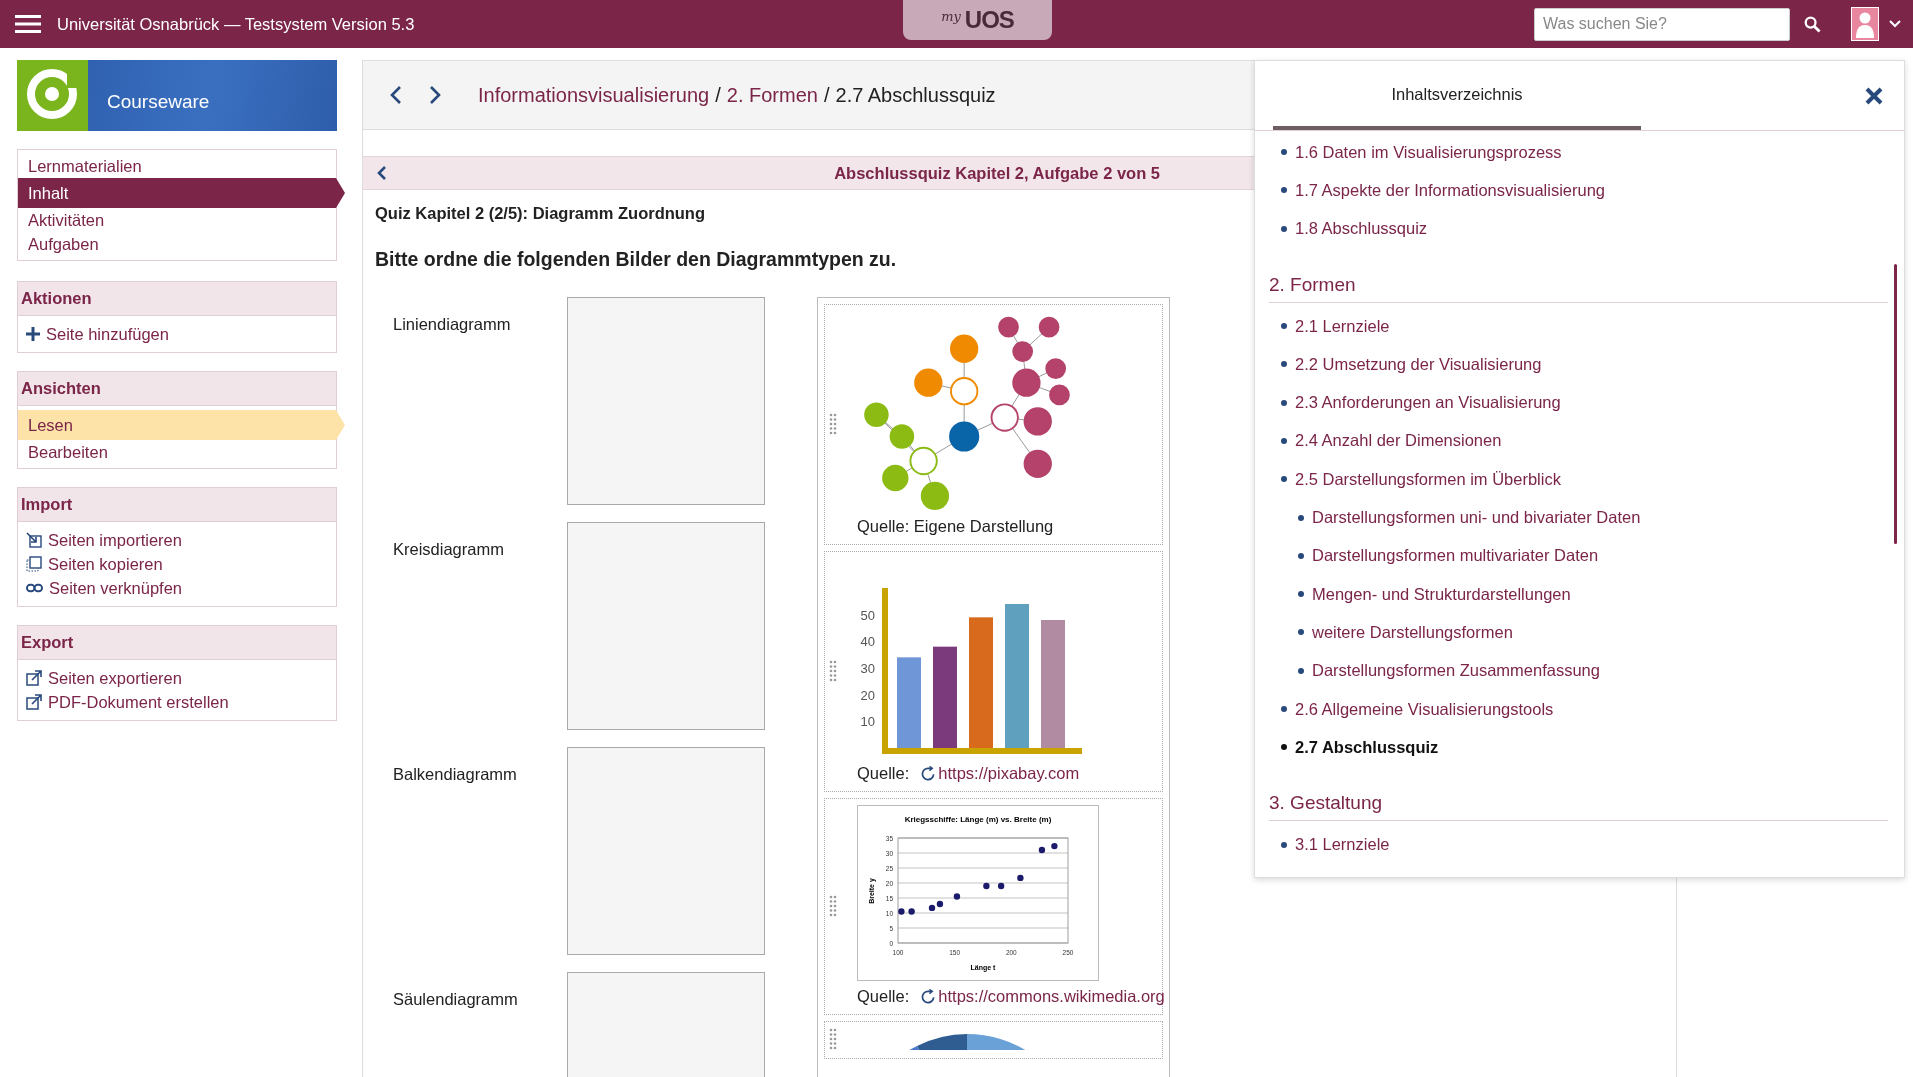 Image resolution: width=1913 pixels, height=1077 pixels. What do you see at coordinates (177, 702) in the screenshot?
I see `sidebar-item: PDF-Dokument erstellen` at bounding box center [177, 702].